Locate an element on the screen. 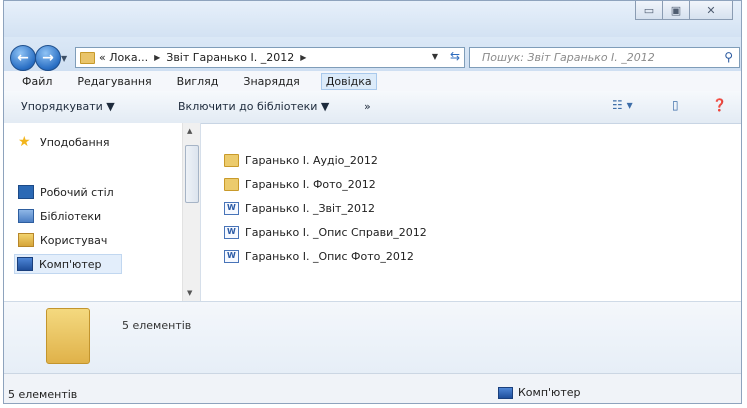 This screenshot has height=408, width=747. list-item: Гаранько І. Аудіо_2012 is located at coordinates (325, 160).